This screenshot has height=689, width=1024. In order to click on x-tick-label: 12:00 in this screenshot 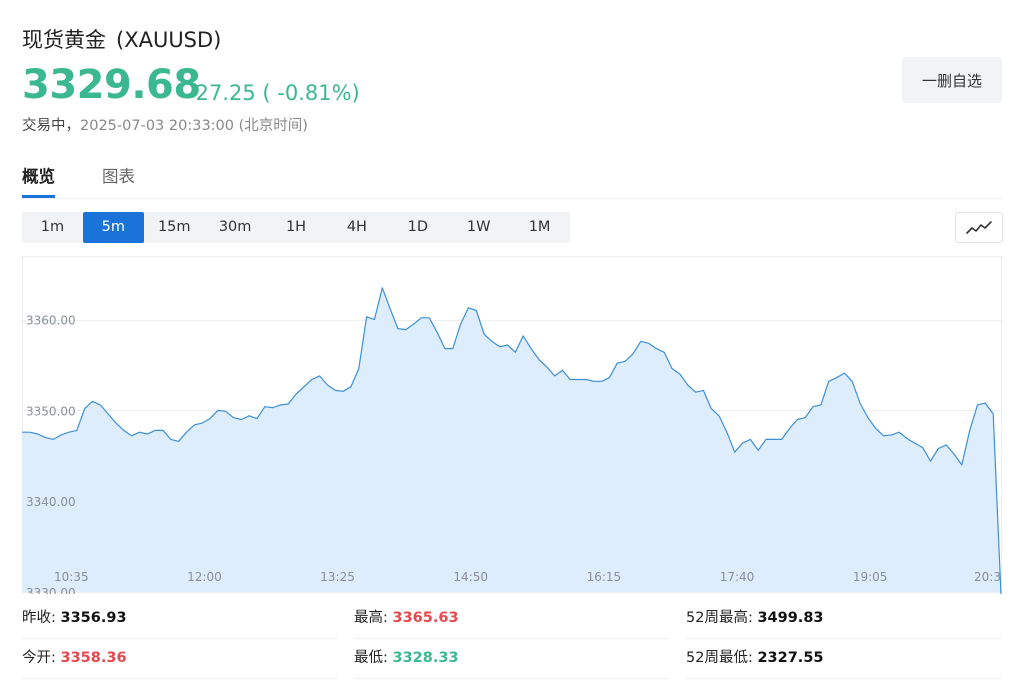, I will do `click(204, 577)`.